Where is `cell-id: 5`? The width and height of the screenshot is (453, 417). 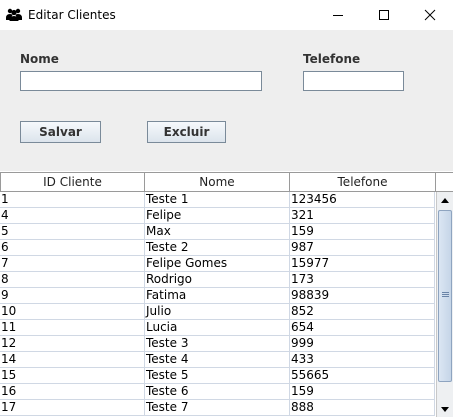
cell-id: 5 is located at coordinates (72, 232).